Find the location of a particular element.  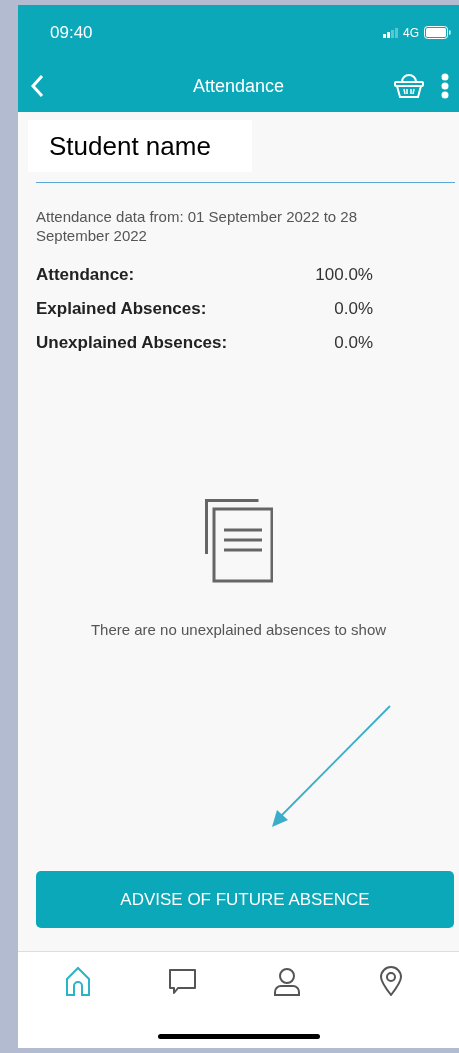

basket-icon is located at coordinates (409, 86).